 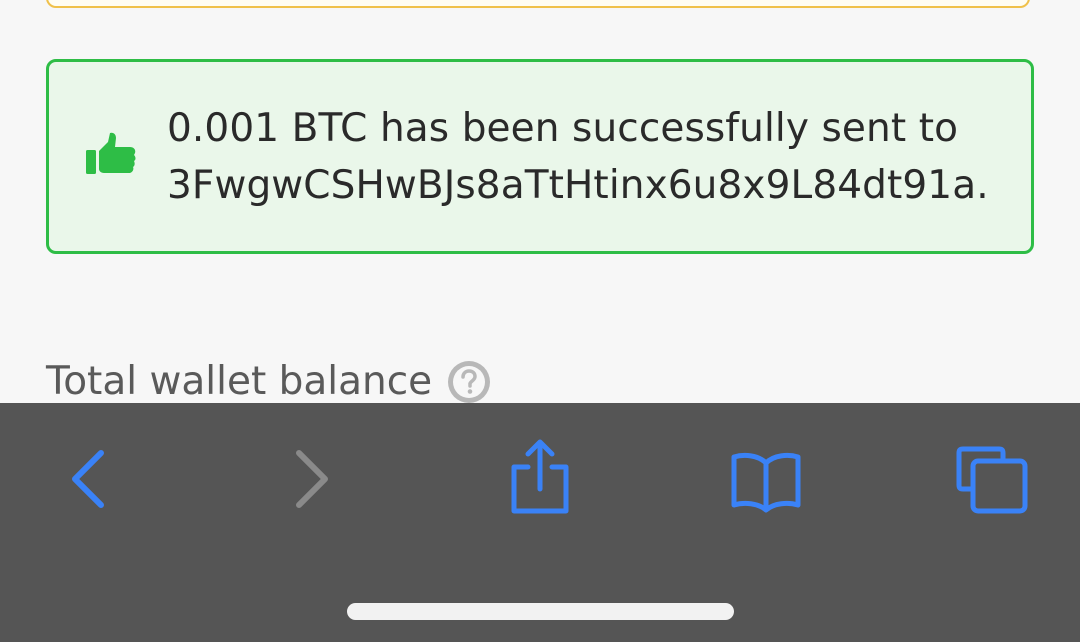 I want to click on chevron-left-icon, so click(x=88, y=479).